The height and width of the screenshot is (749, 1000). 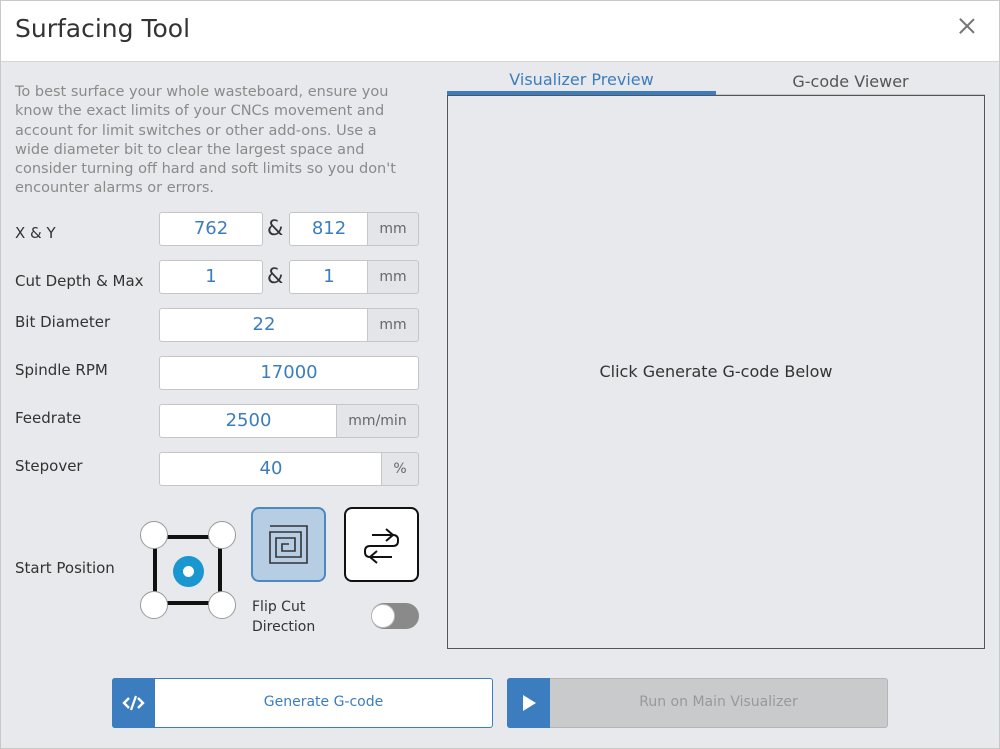 What do you see at coordinates (284, 627) in the screenshot?
I see `flip-cut-label-line2: Direction` at bounding box center [284, 627].